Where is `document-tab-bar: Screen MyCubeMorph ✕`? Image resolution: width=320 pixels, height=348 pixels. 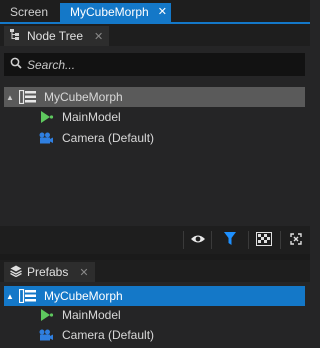
document-tab-bar: Screen MyCubeMorph ✕ is located at coordinates (155, 12).